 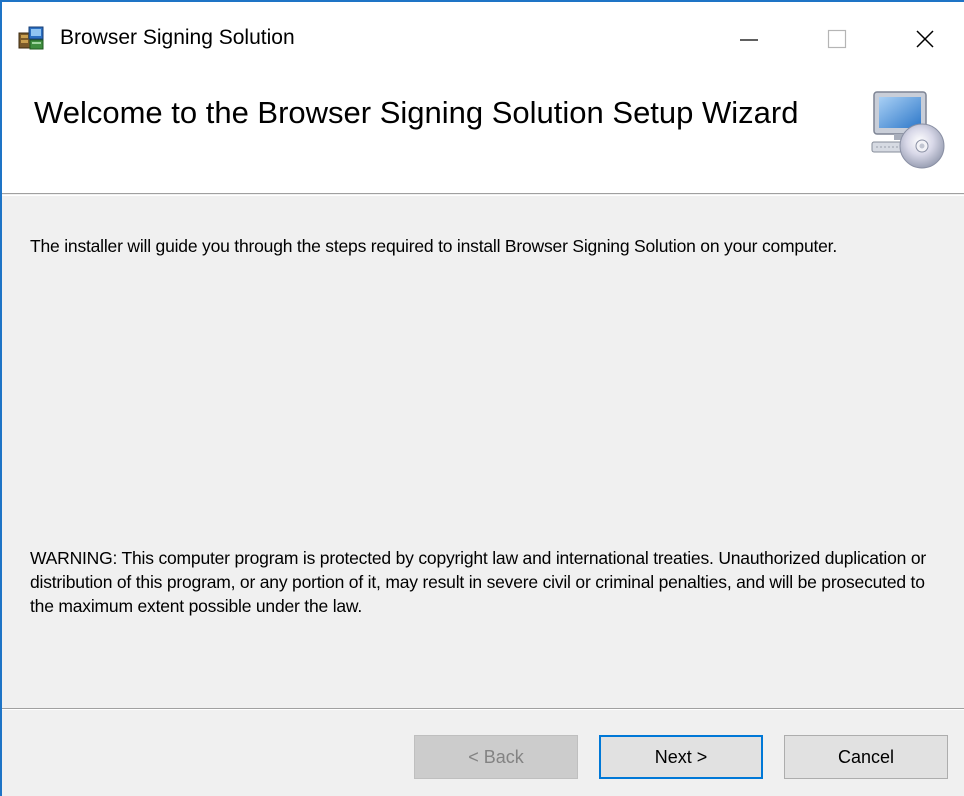 I want to click on installer-package-icon, so click(x=31, y=38).